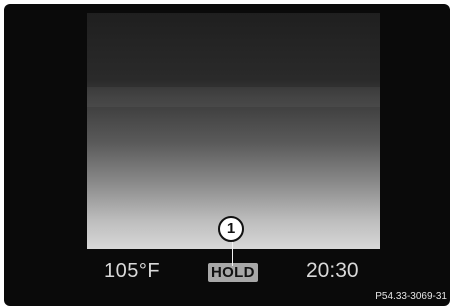 The height and width of the screenshot is (308, 455). What do you see at coordinates (233, 97) in the screenshot?
I see `screen-band` at bounding box center [233, 97].